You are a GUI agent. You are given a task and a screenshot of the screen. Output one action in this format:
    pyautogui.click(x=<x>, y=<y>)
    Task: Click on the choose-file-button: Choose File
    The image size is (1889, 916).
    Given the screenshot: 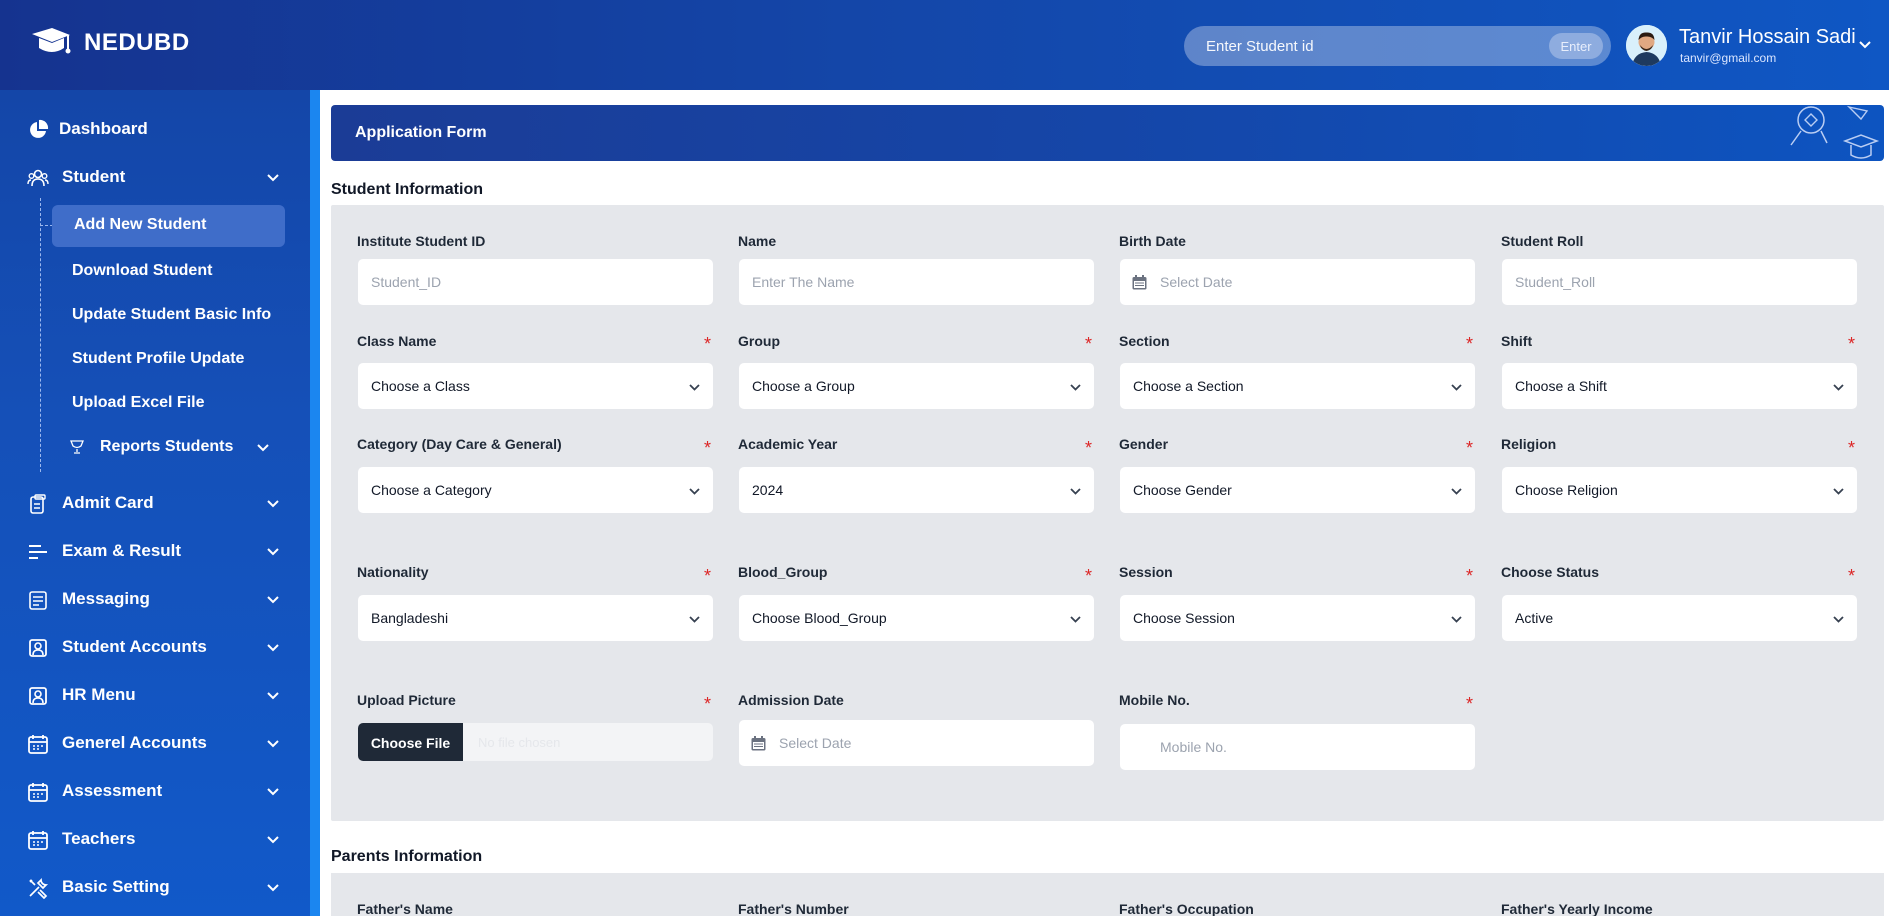 What is the action you would take?
    pyautogui.click(x=410, y=742)
    